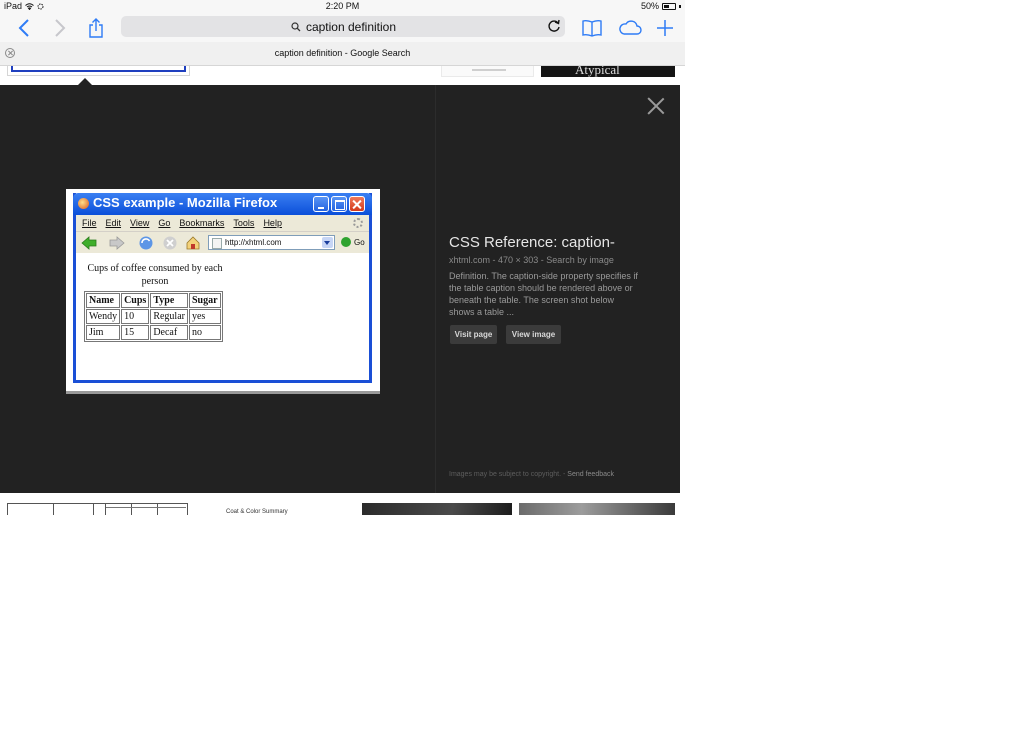  What do you see at coordinates (135, 332) in the screenshot?
I see `table-cell: 15` at bounding box center [135, 332].